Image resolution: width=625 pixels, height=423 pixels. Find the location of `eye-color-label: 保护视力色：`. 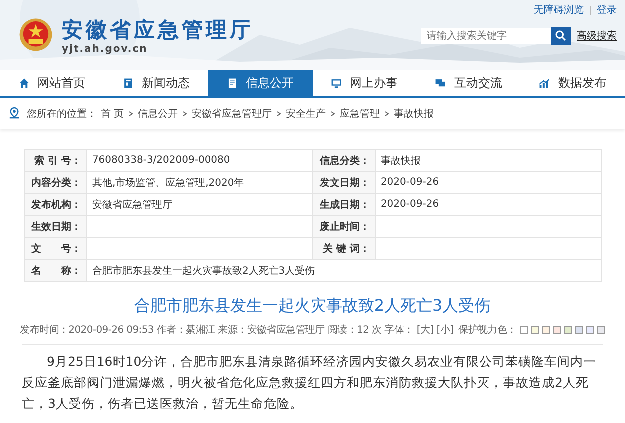

eye-color-label: 保护视力色： is located at coordinates (487, 330).